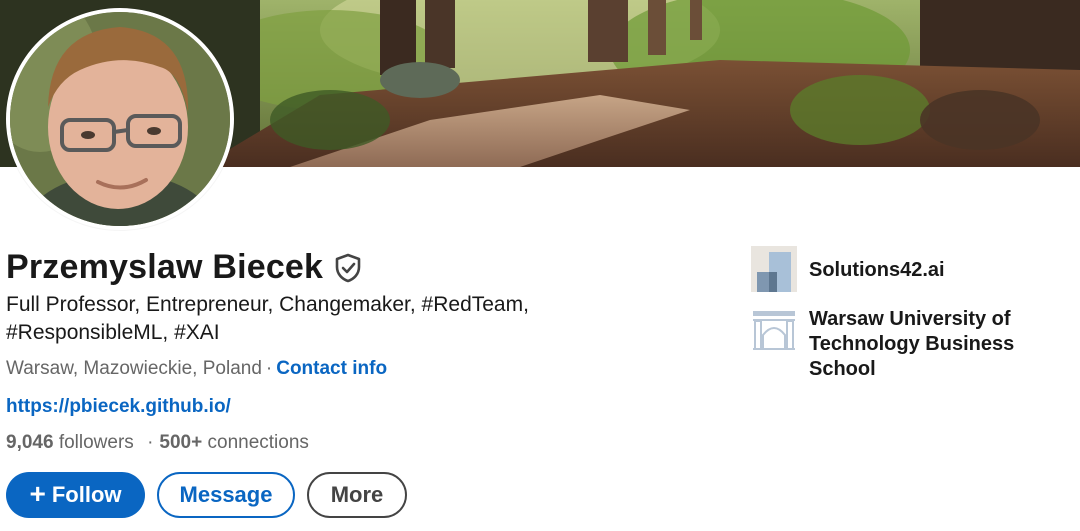  Describe the element at coordinates (877, 270) in the screenshot. I see `company-name: Solutions42.ai` at that location.